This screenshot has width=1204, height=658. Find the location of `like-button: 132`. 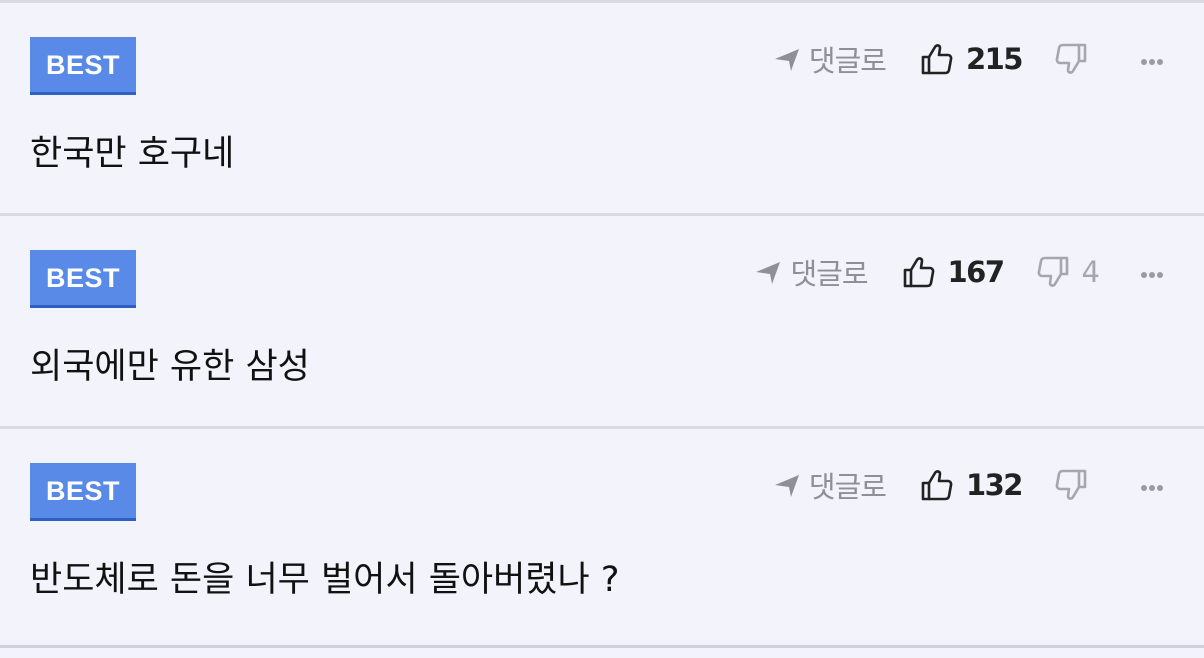

like-button: 132 is located at coordinates (972, 485).